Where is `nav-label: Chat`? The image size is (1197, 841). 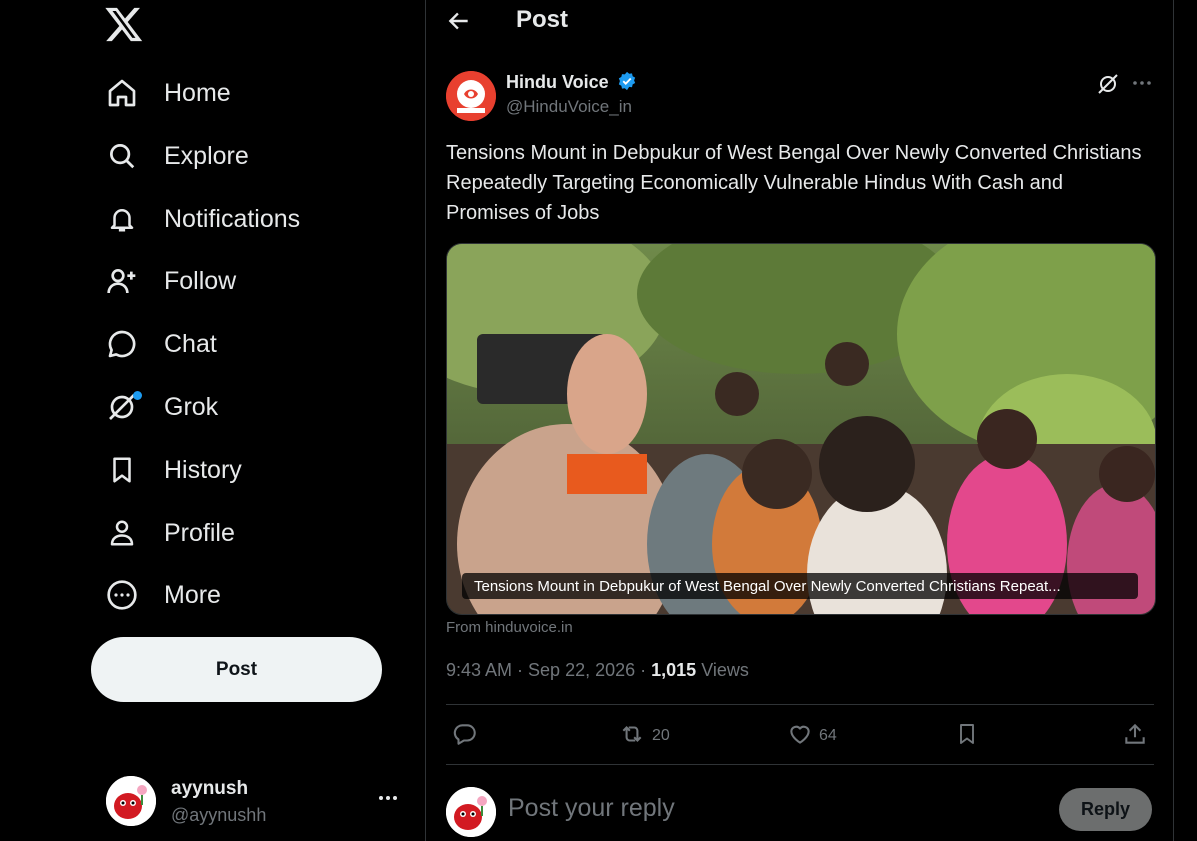 nav-label: Chat is located at coordinates (190, 343).